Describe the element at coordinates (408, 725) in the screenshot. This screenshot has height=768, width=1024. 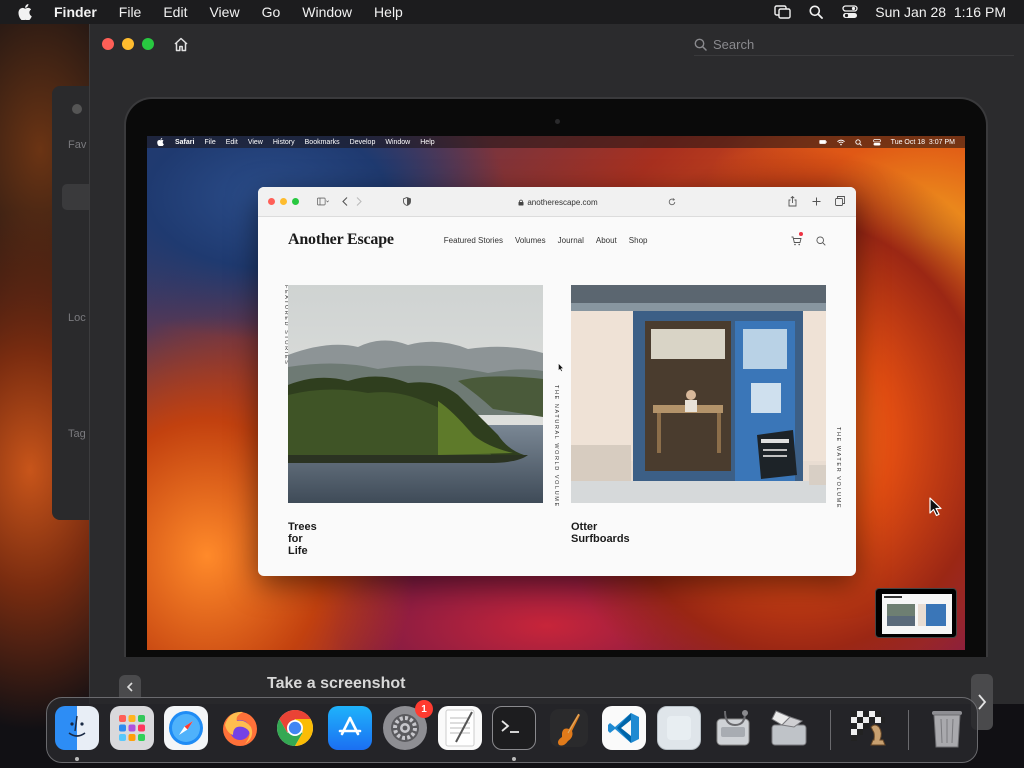
I see `system-settings-icon: 1` at that location.